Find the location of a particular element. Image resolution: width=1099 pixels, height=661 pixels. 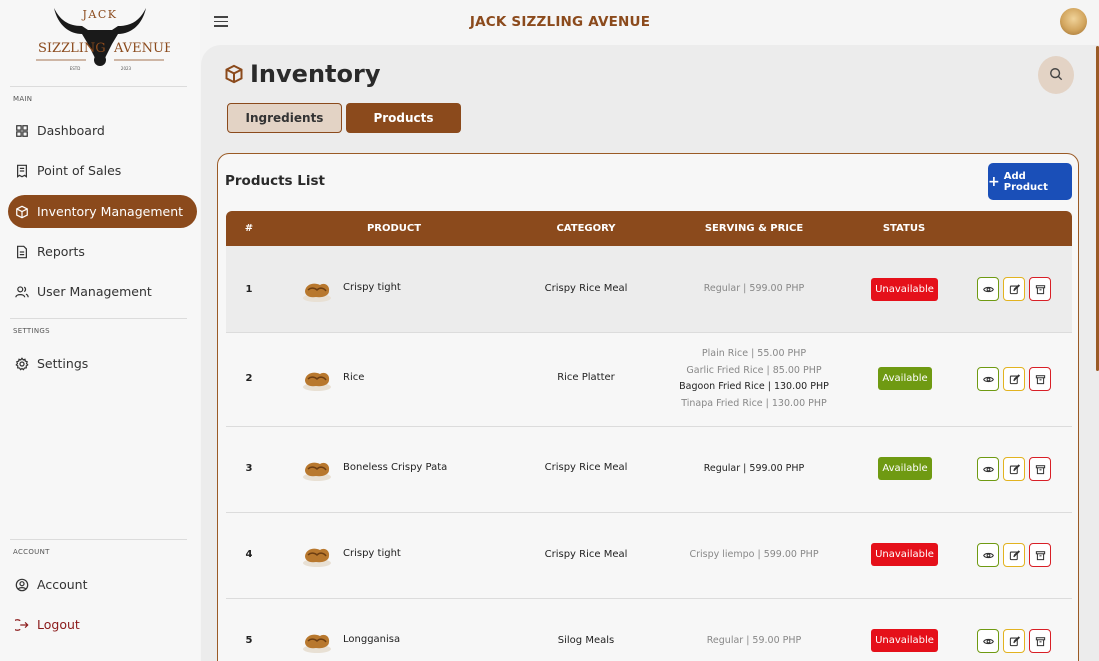

row-number: 4 is located at coordinates (249, 554).